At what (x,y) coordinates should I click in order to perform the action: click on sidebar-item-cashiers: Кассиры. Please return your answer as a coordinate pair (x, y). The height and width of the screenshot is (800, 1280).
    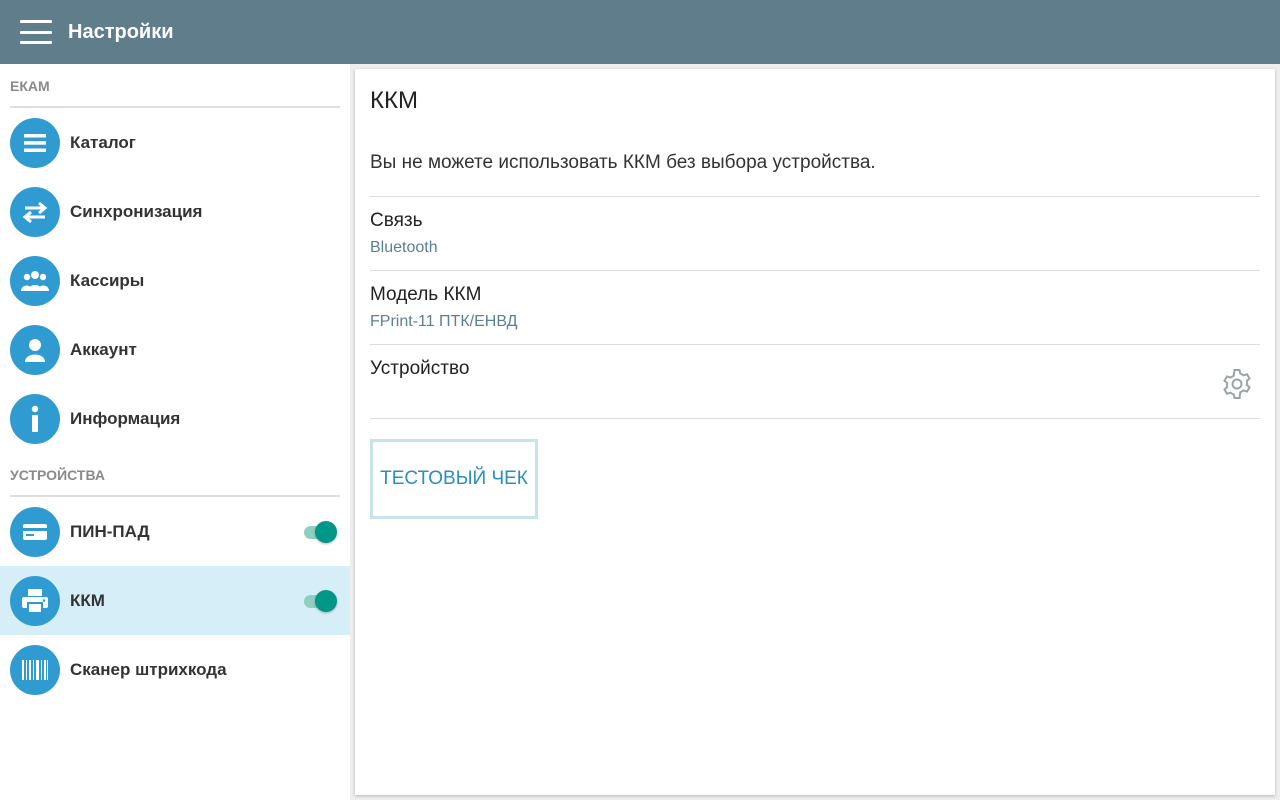
    Looking at the image, I should click on (175, 280).